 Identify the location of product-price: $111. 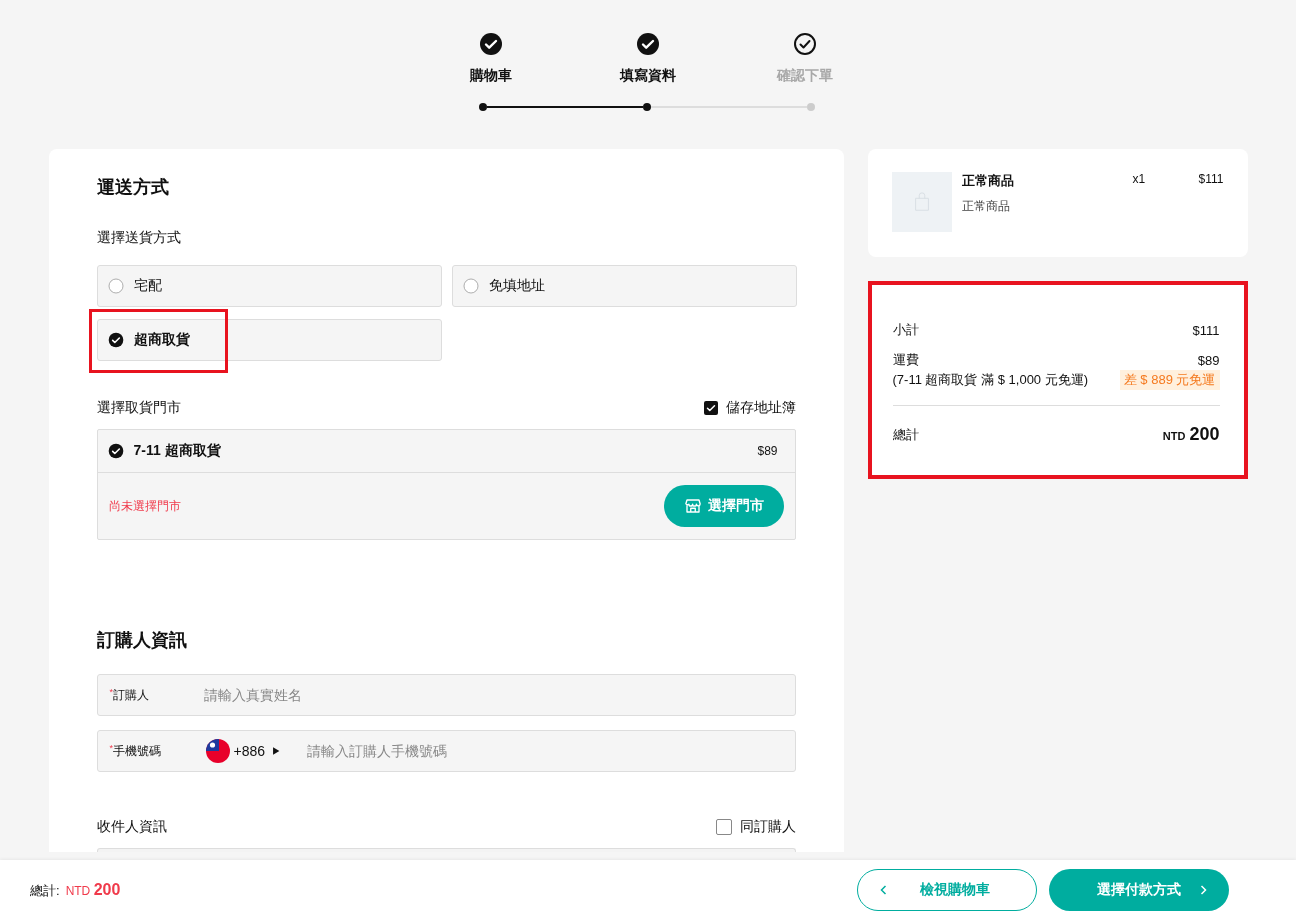
(1211, 180).